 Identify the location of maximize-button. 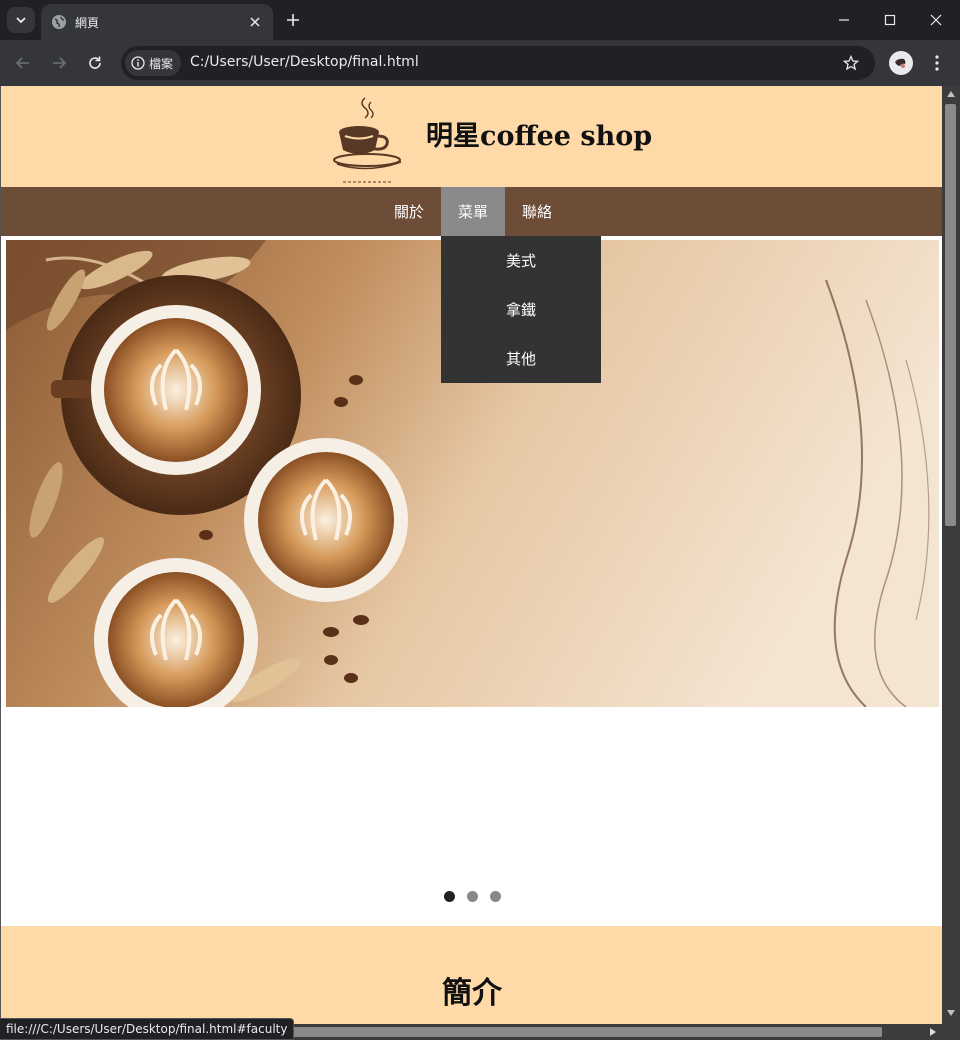
(890, 20).